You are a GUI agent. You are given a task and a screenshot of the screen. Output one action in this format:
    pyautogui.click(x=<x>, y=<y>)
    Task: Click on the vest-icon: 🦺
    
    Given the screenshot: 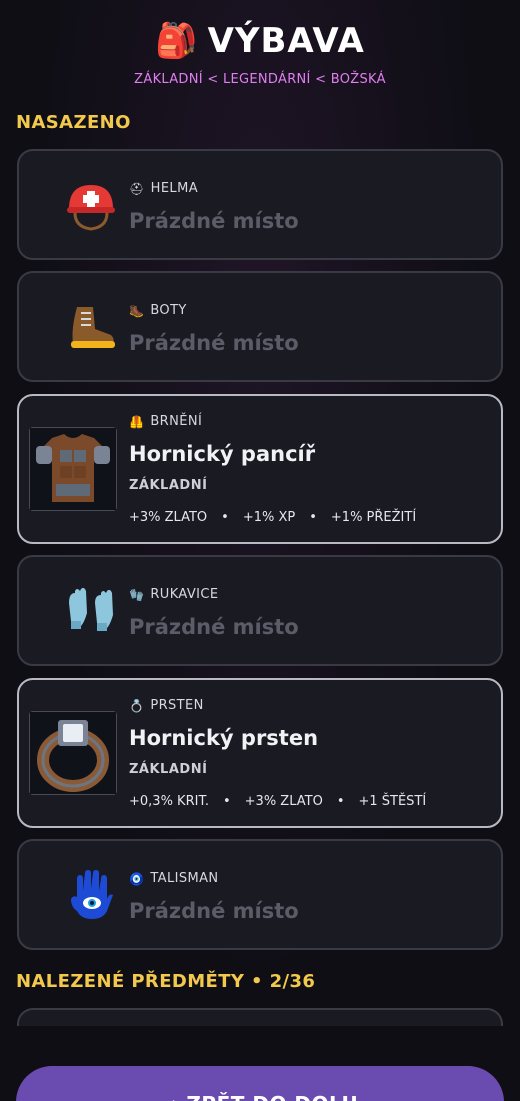 What is the action you would take?
    pyautogui.click(x=137, y=421)
    